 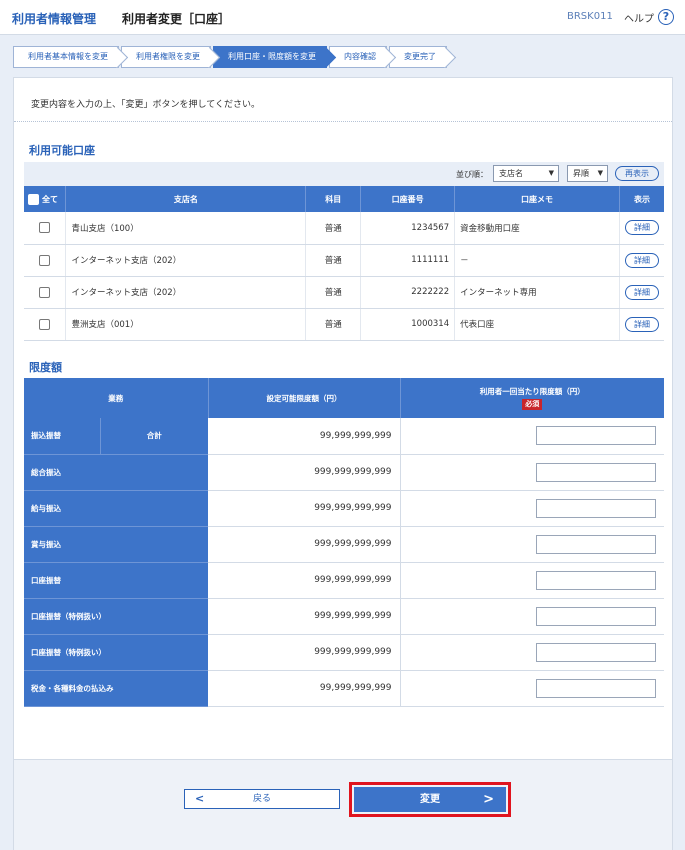 I want to click on step-permissions: 利用者権限を変更, so click(x=166, y=57).